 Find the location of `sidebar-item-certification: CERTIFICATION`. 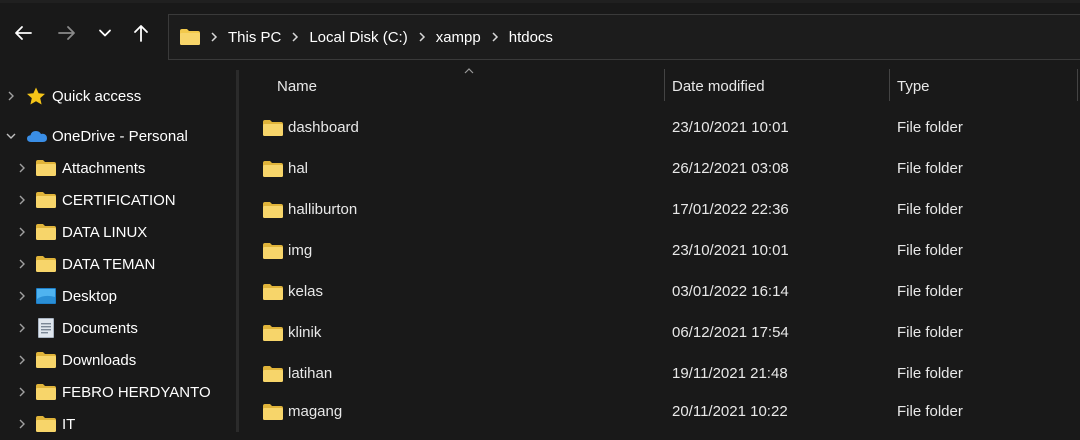

sidebar-item-certification: CERTIFICATION is located at coordinates (118, 200).